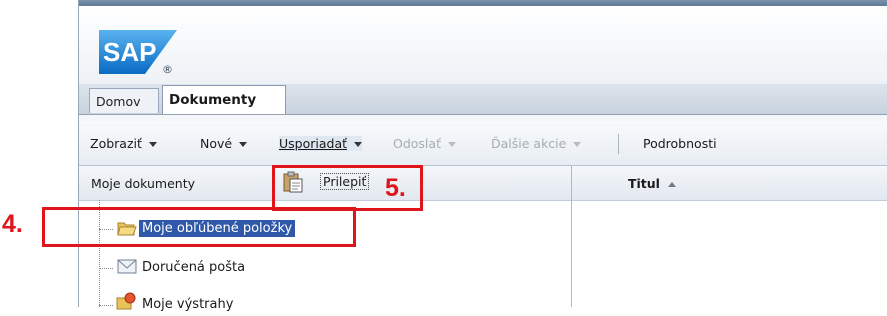 This screenshot has width=887, height=316. I want to click on send-menu-button: Odoslať, so click(424, 143).